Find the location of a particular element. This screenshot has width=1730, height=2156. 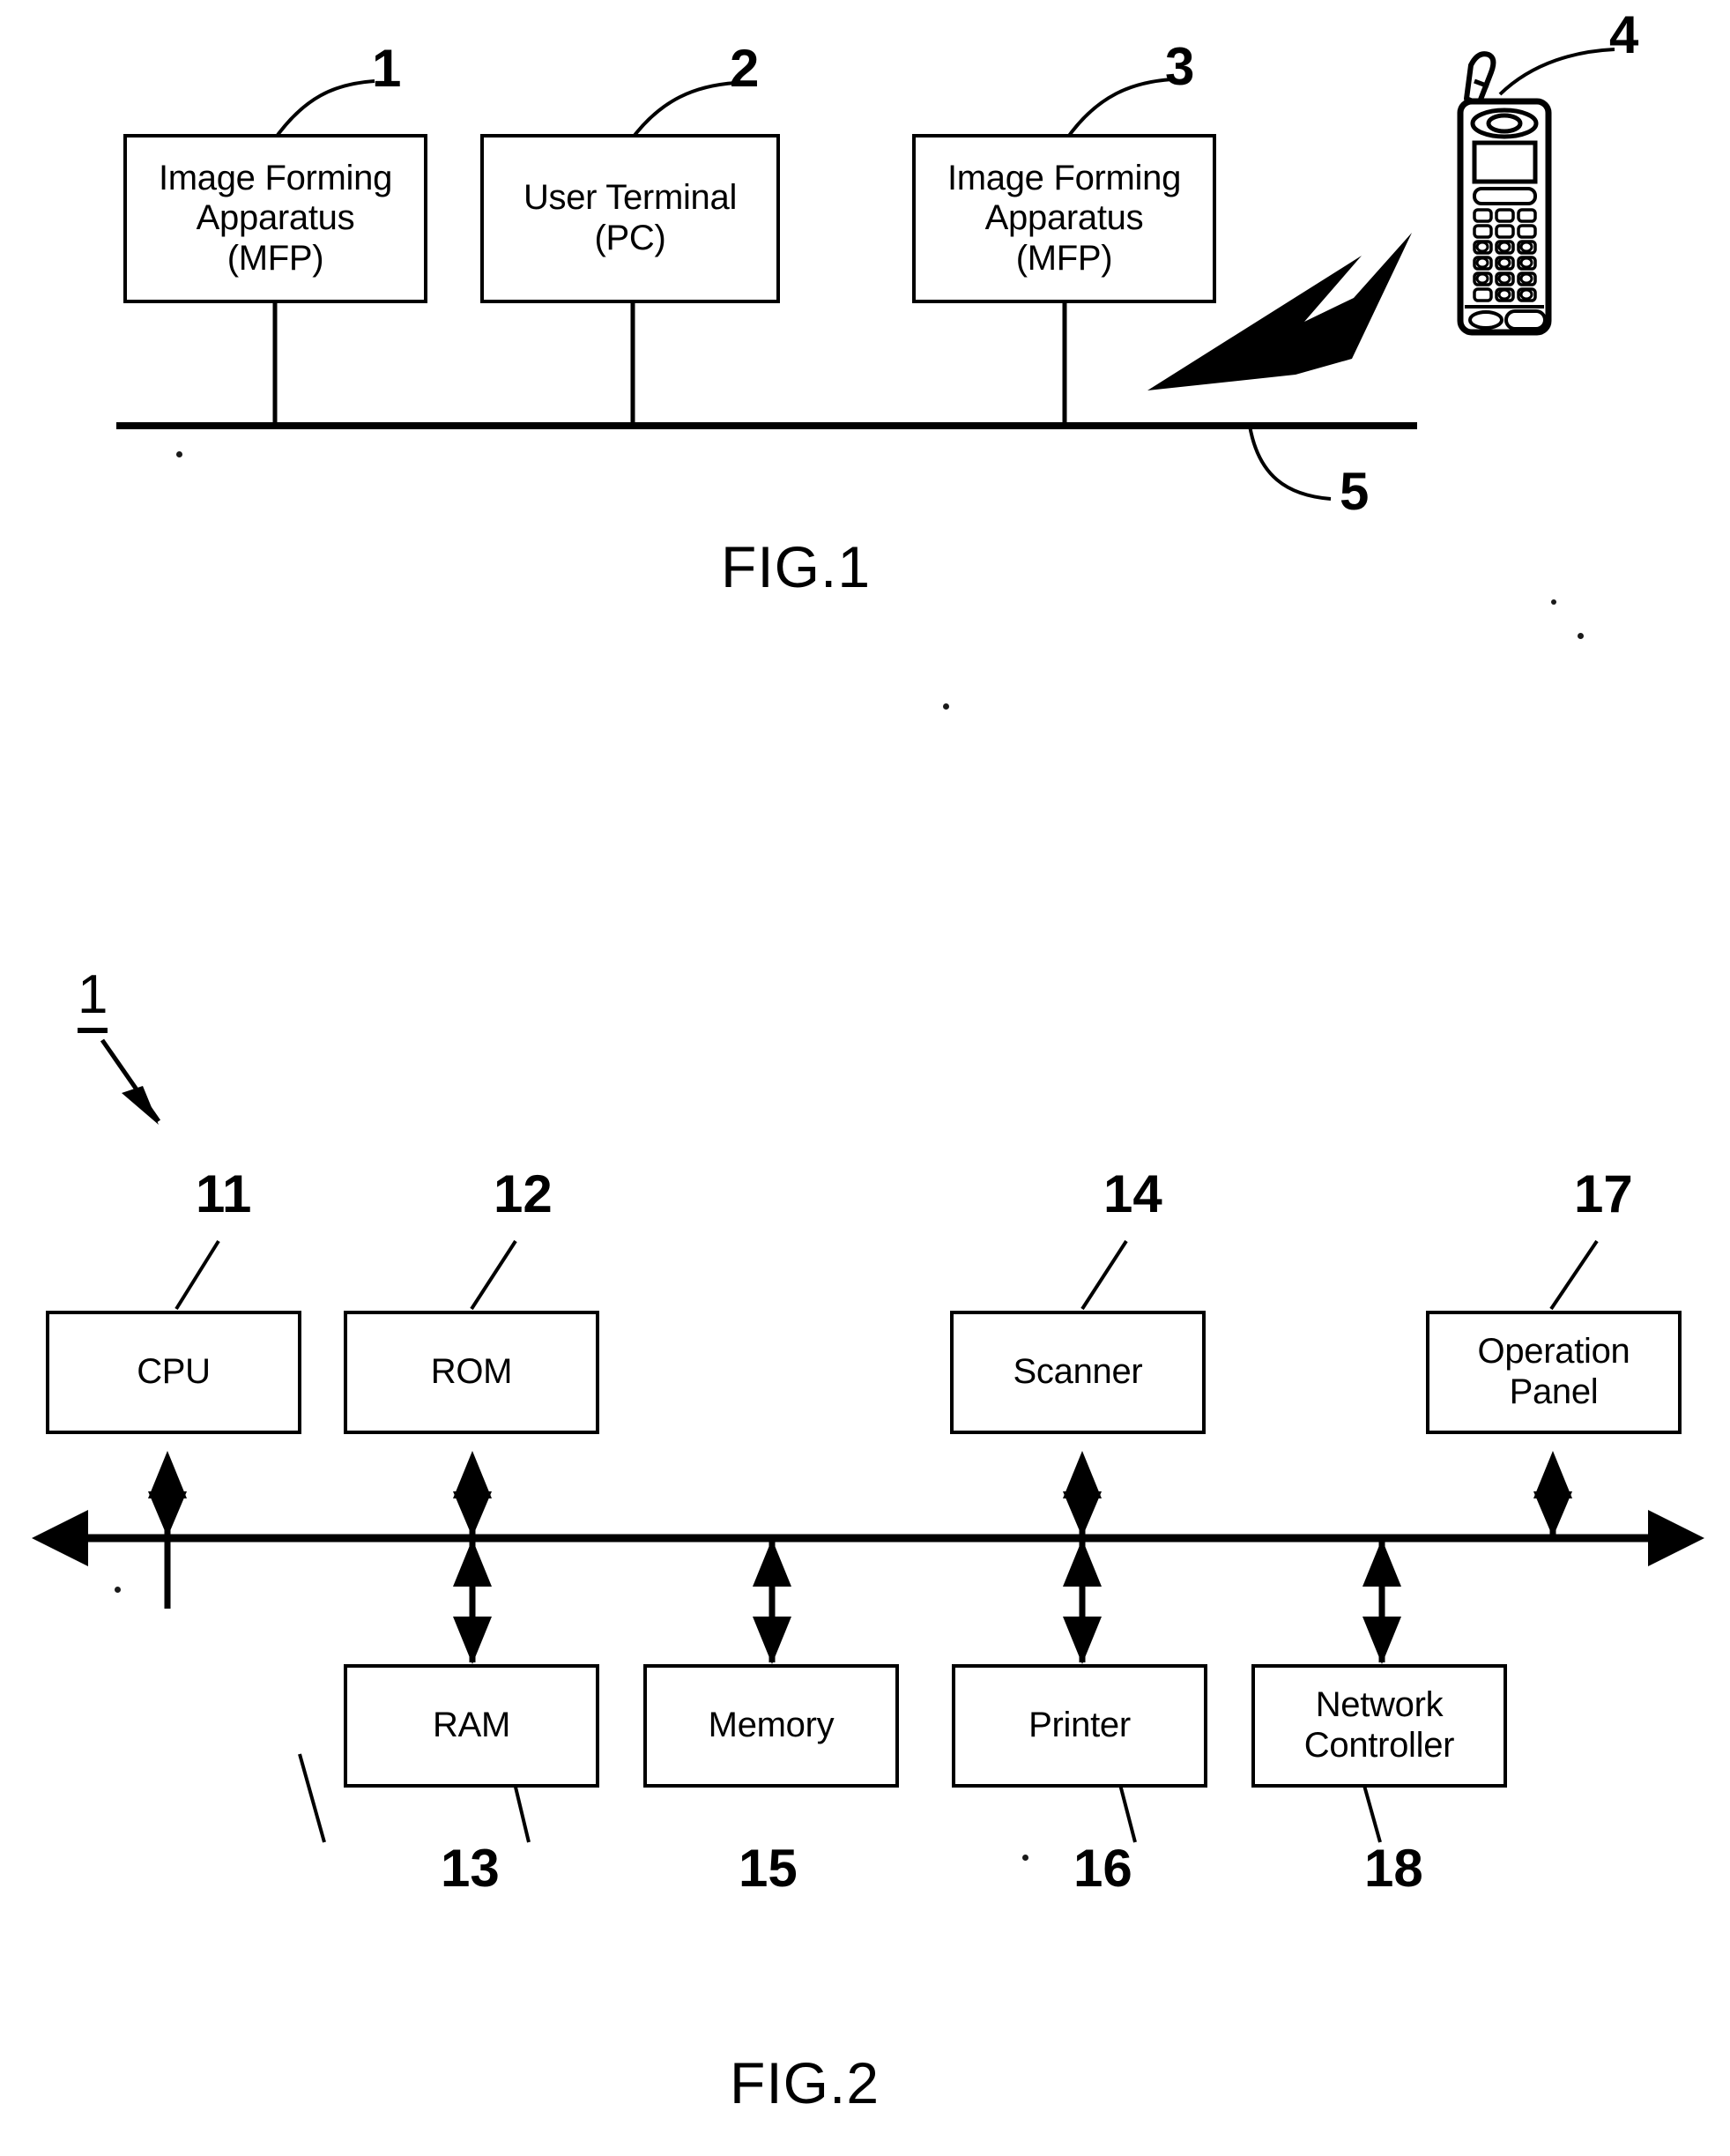

node-printer: Printer is located at coordinates (1079, 1726).